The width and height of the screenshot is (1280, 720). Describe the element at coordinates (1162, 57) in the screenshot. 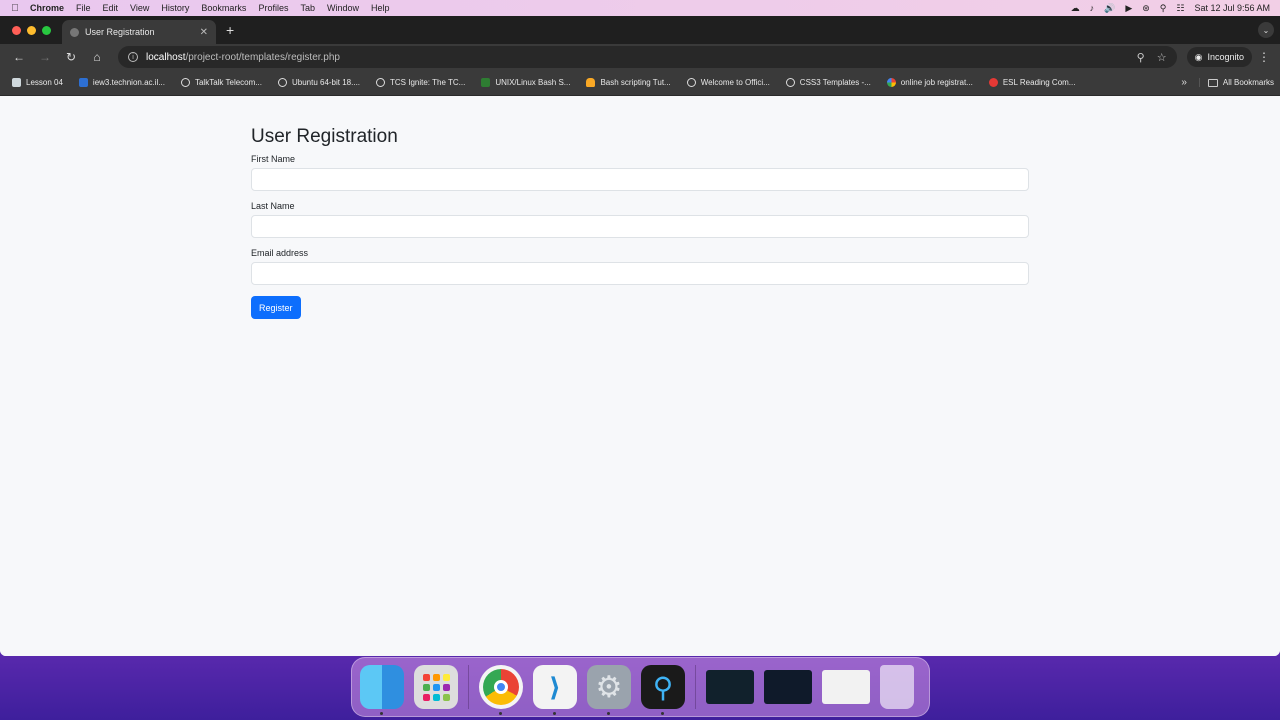

I see `bookmark-star-icon: ☆` at that location.